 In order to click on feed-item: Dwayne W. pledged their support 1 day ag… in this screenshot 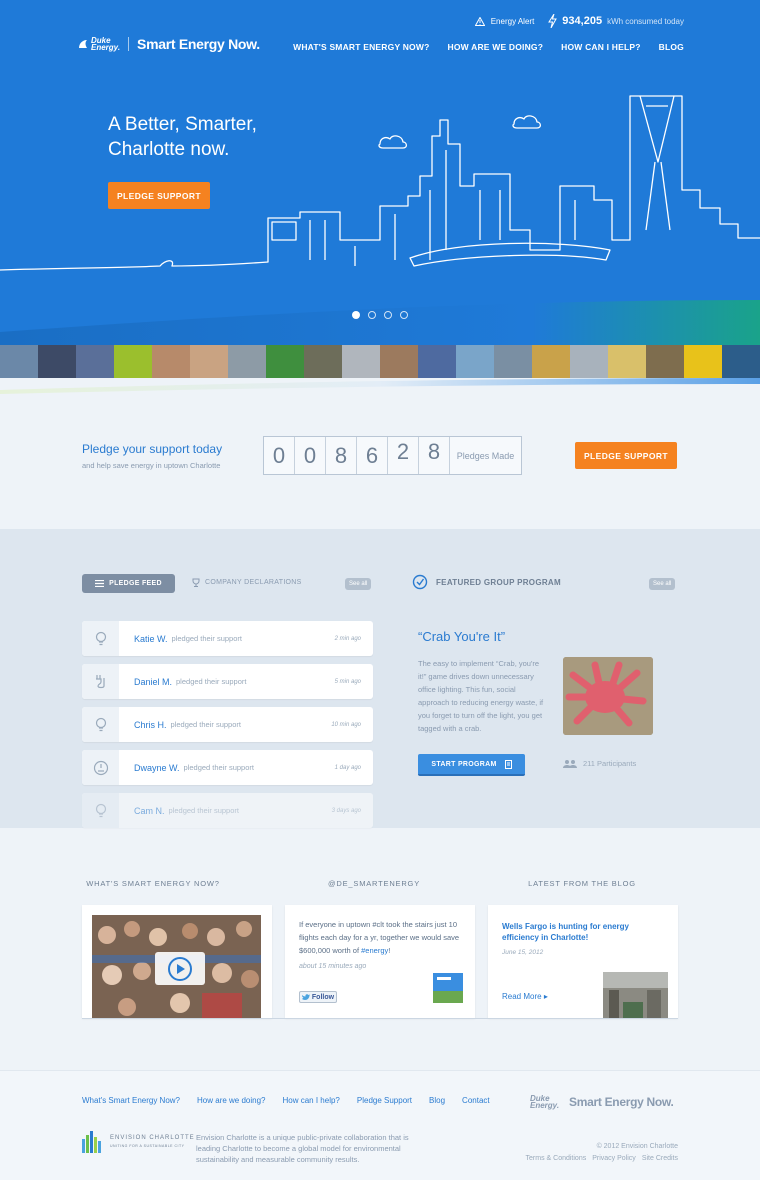, I will do `click(227, 767)`.